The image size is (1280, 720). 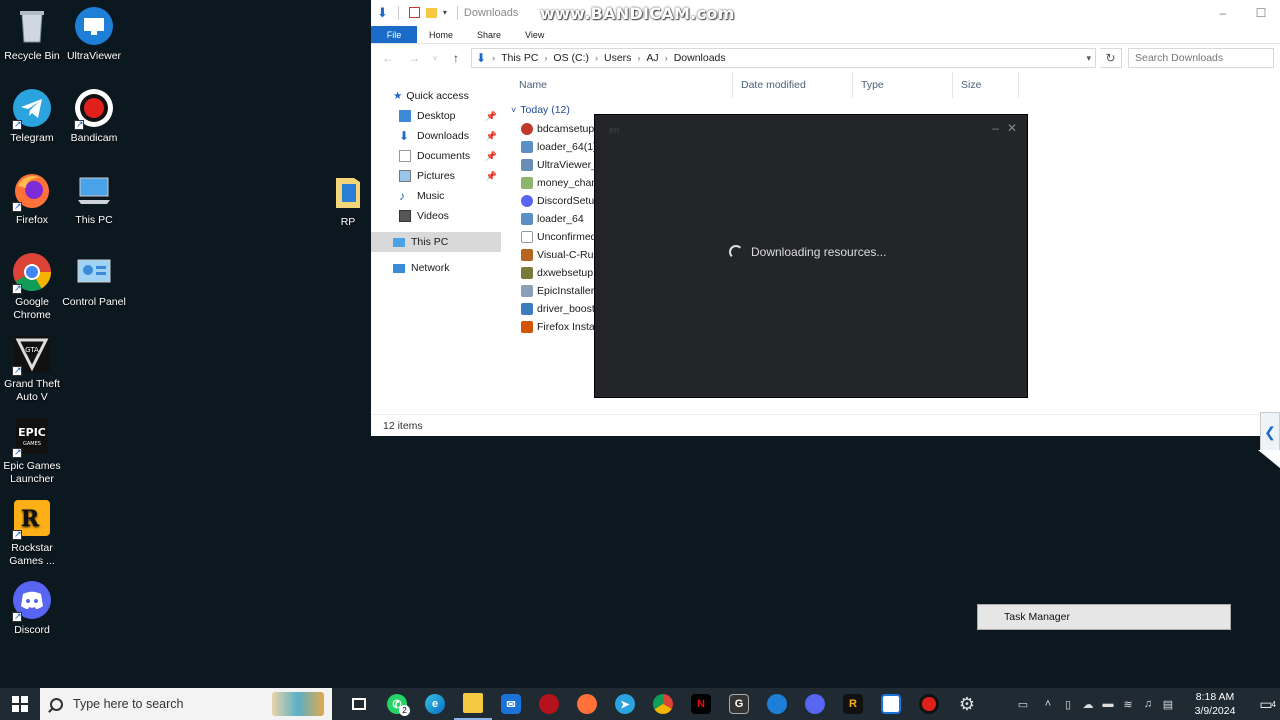 I want to click on desktop-icon-bandicam: Bandicam, so click(x=94, y=116).